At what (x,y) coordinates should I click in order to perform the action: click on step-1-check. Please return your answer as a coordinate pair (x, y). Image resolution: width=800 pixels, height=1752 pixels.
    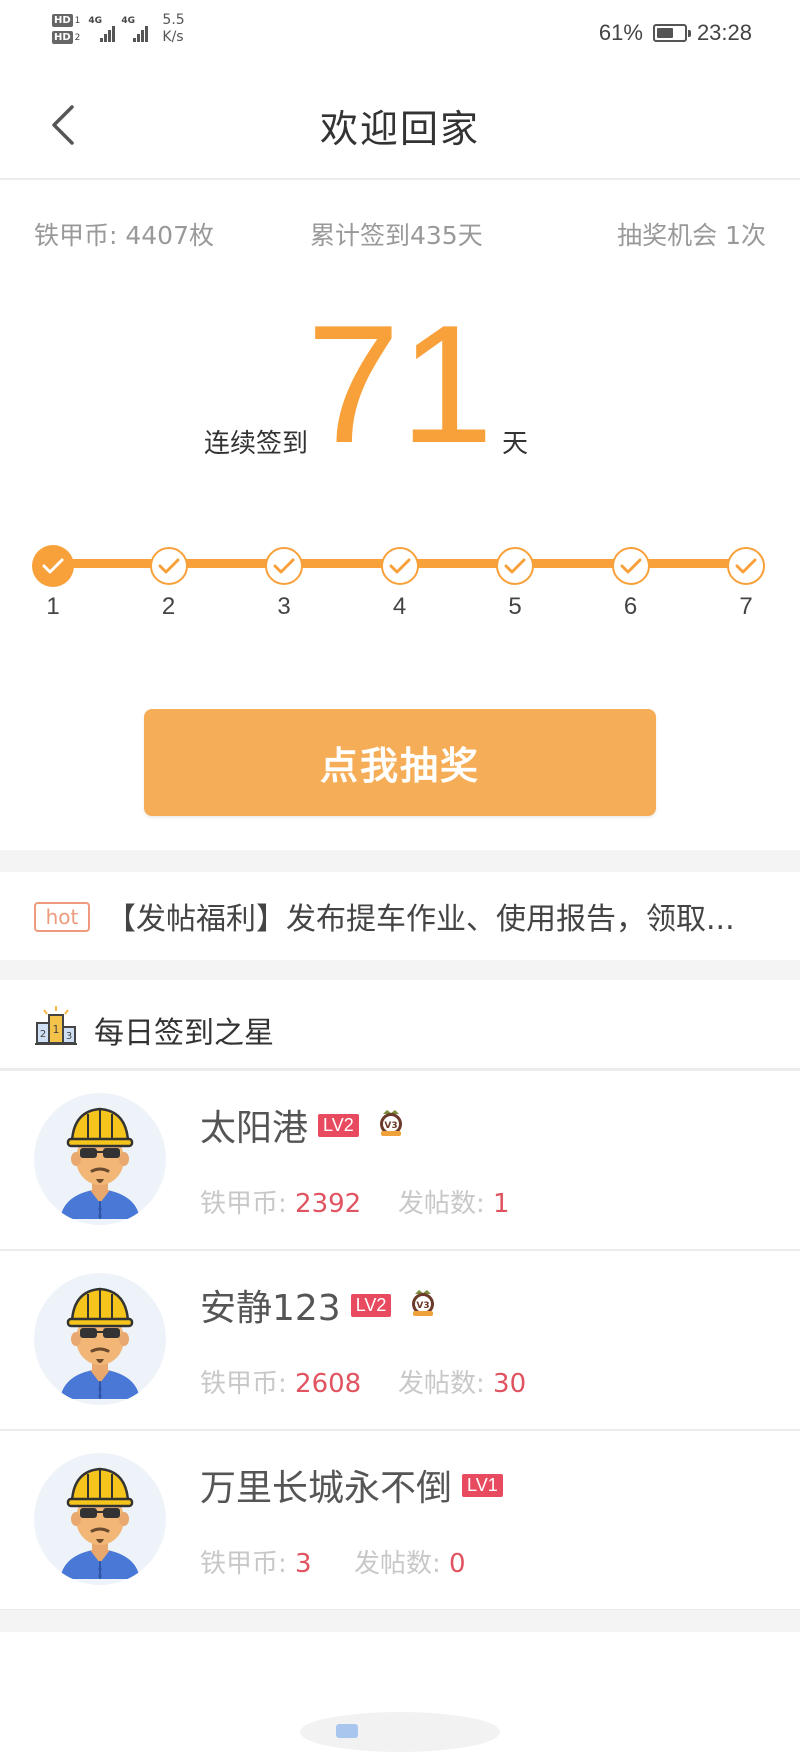
    Looking at the image, I should click on (53, 566).